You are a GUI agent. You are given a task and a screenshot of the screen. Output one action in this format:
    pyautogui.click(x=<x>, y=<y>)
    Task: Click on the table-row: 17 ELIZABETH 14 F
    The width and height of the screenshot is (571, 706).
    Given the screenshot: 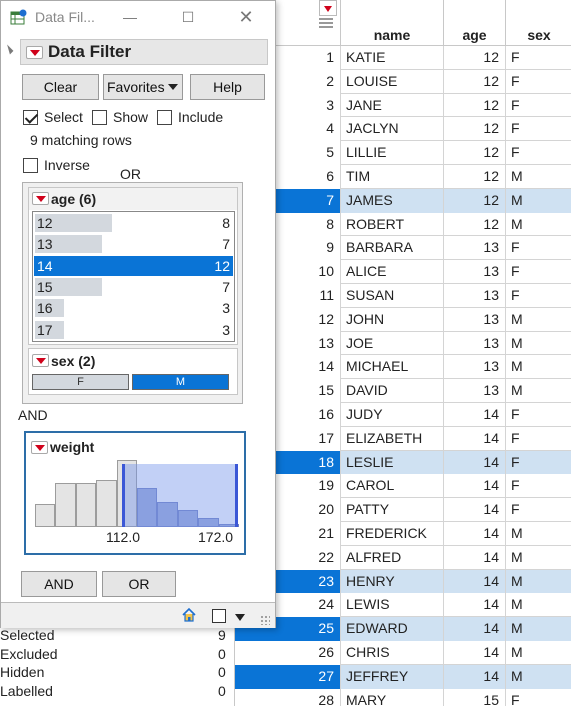 What is the action you would take?
    pyautogui.click(x=403, y=438)
    